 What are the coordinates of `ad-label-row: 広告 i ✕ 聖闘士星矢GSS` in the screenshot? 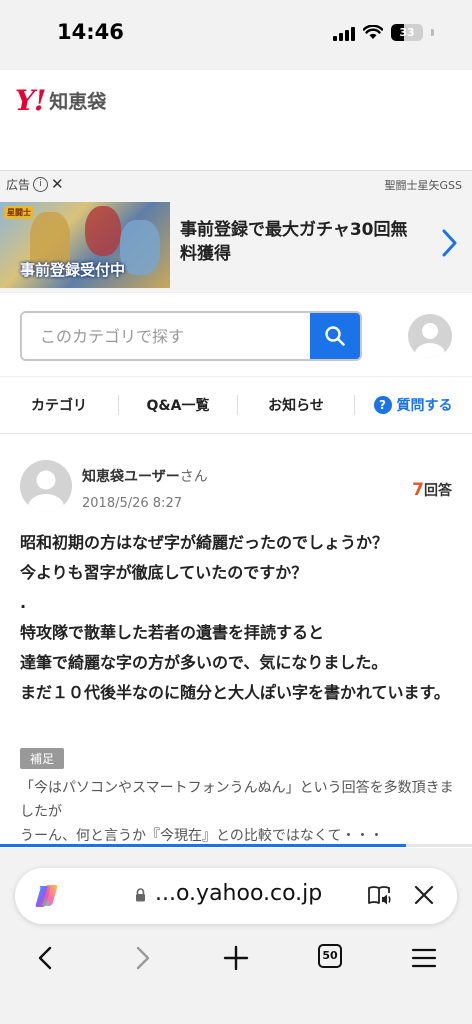 It's located at (236, 183).